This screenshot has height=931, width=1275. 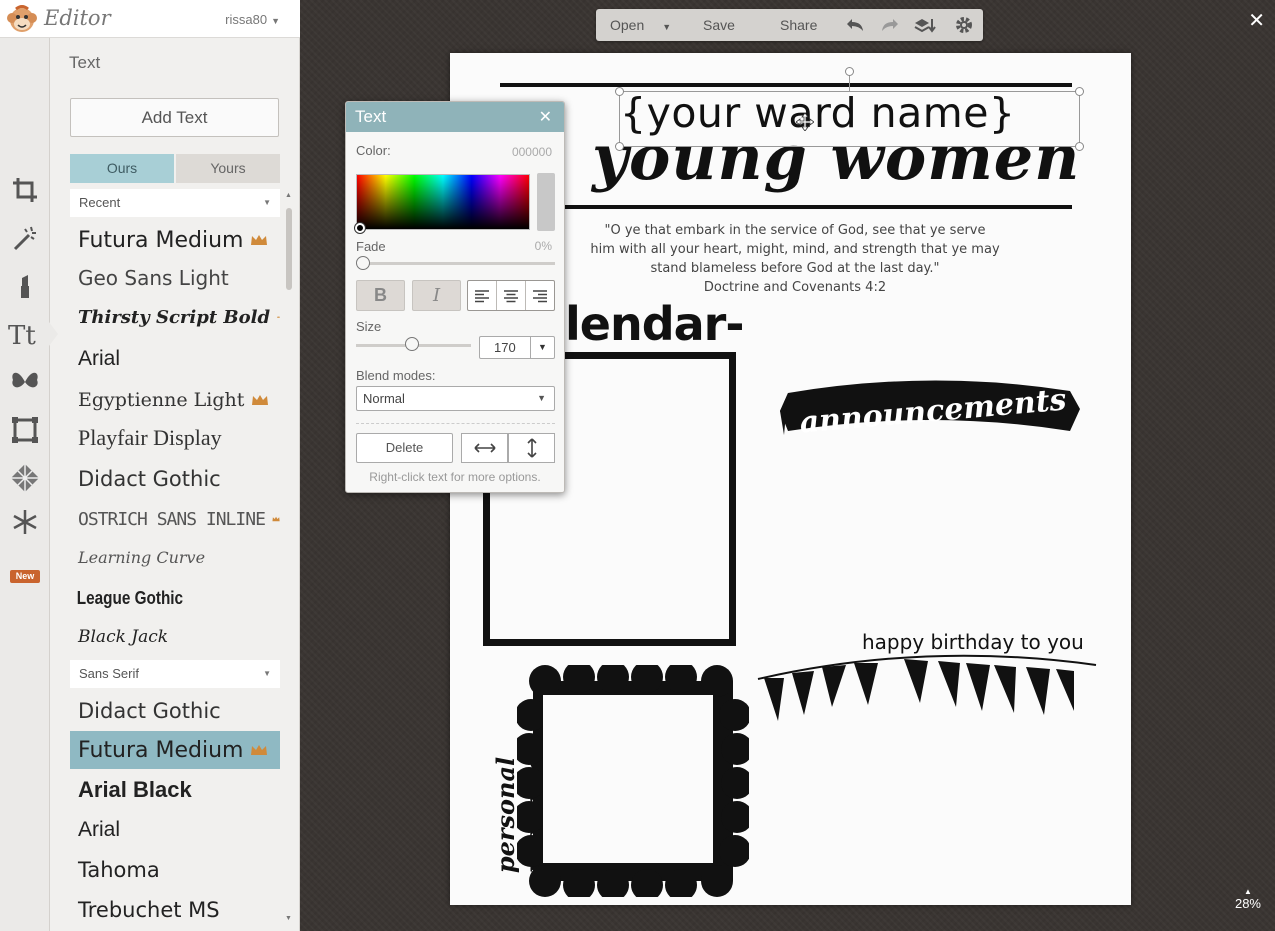 What do you see at coordinates (175, 519) in the screenshot?
I see `font-item: OSTRICH SANS INLINE` at bounding box center [175, 519].